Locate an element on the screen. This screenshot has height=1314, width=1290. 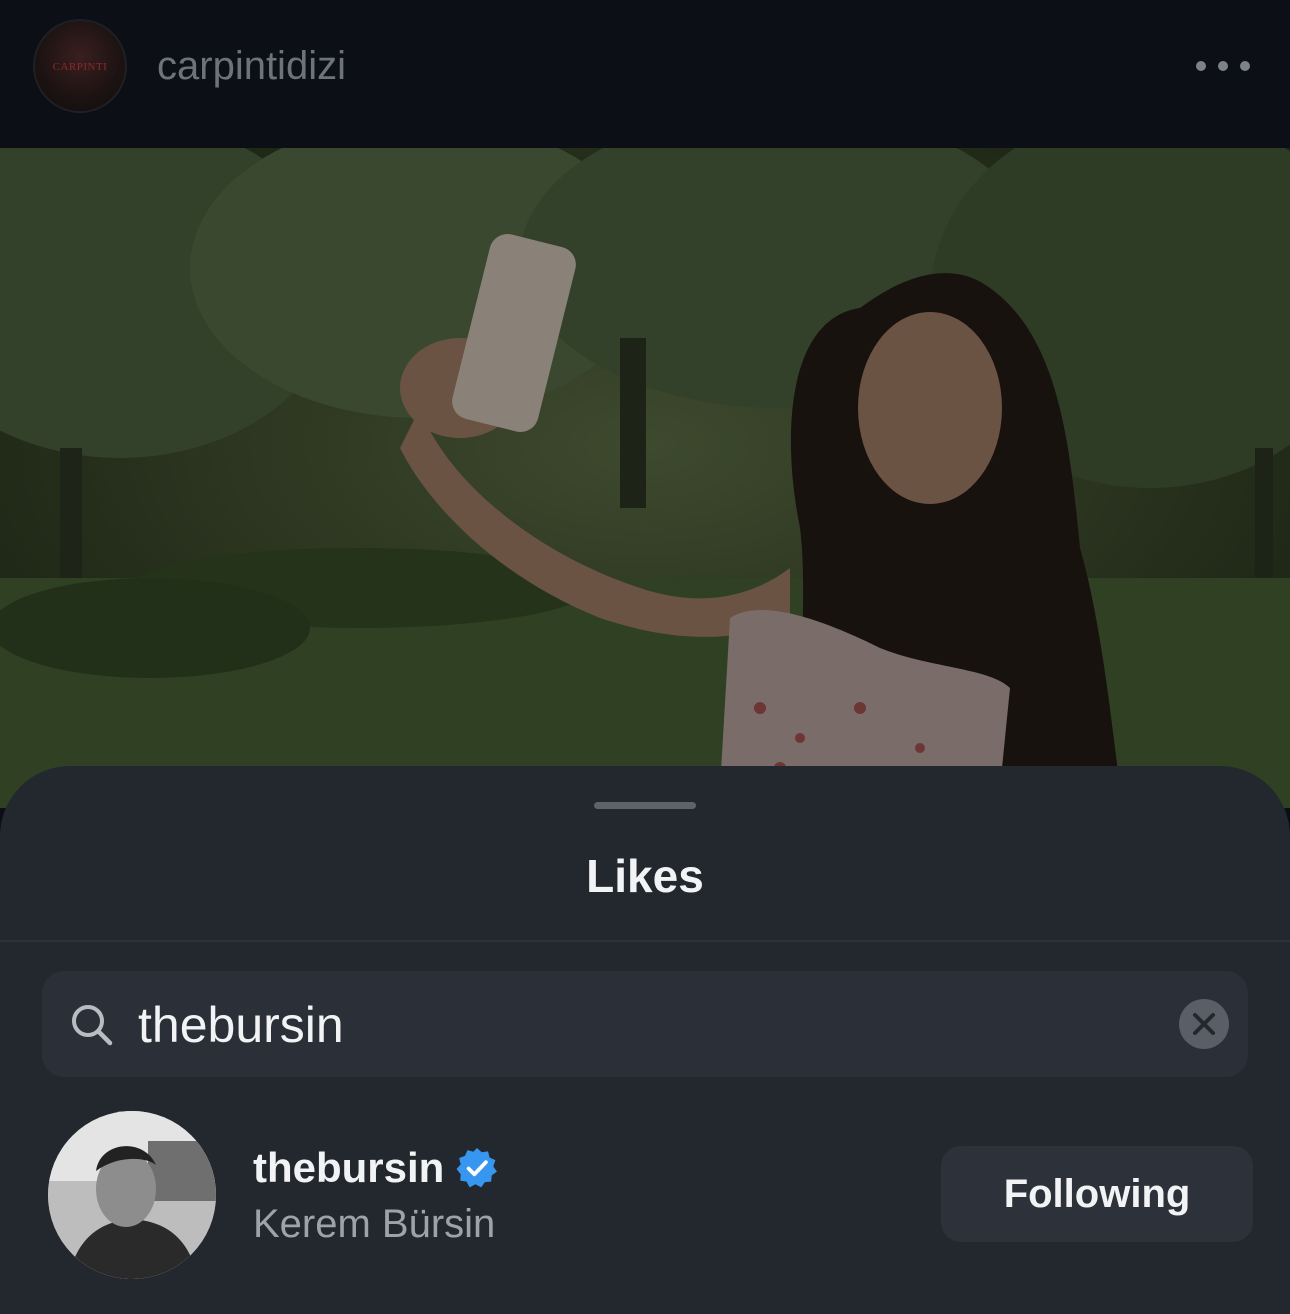
clear-x-icon is located at coordinates (1204, 1024).